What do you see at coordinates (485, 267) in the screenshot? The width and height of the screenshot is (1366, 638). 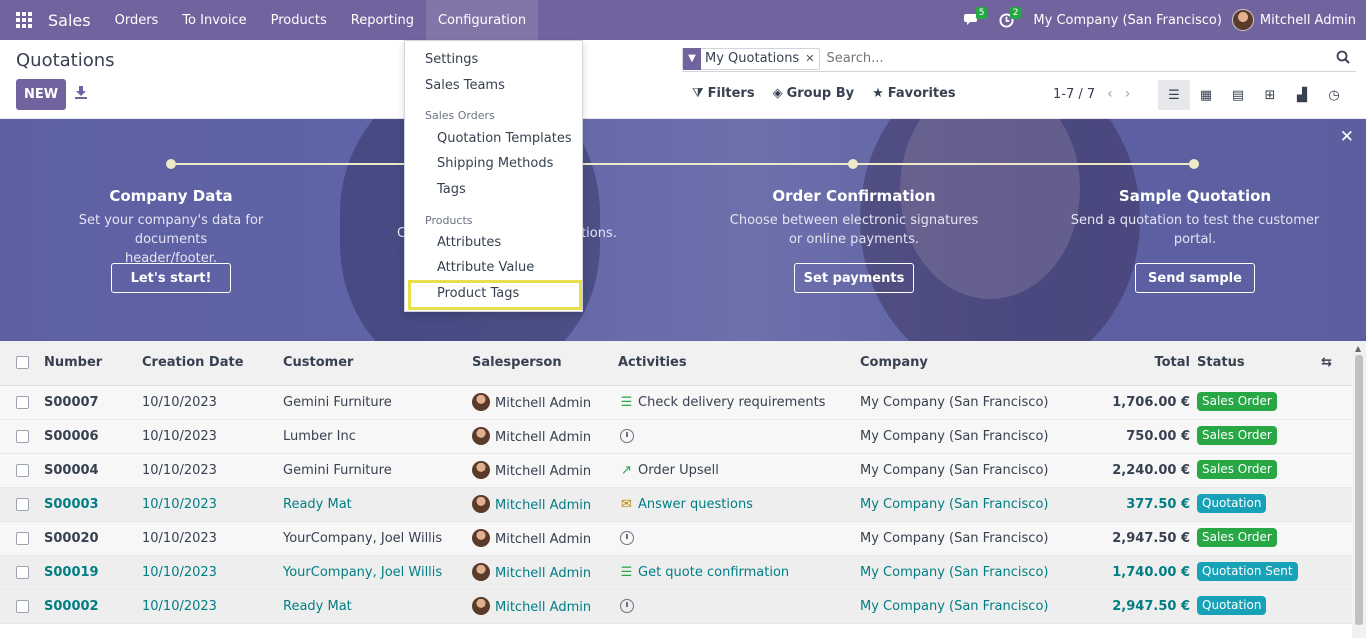 I see `menu-item-attribute-value: Attribute Value` at bounding box center [485, 267].